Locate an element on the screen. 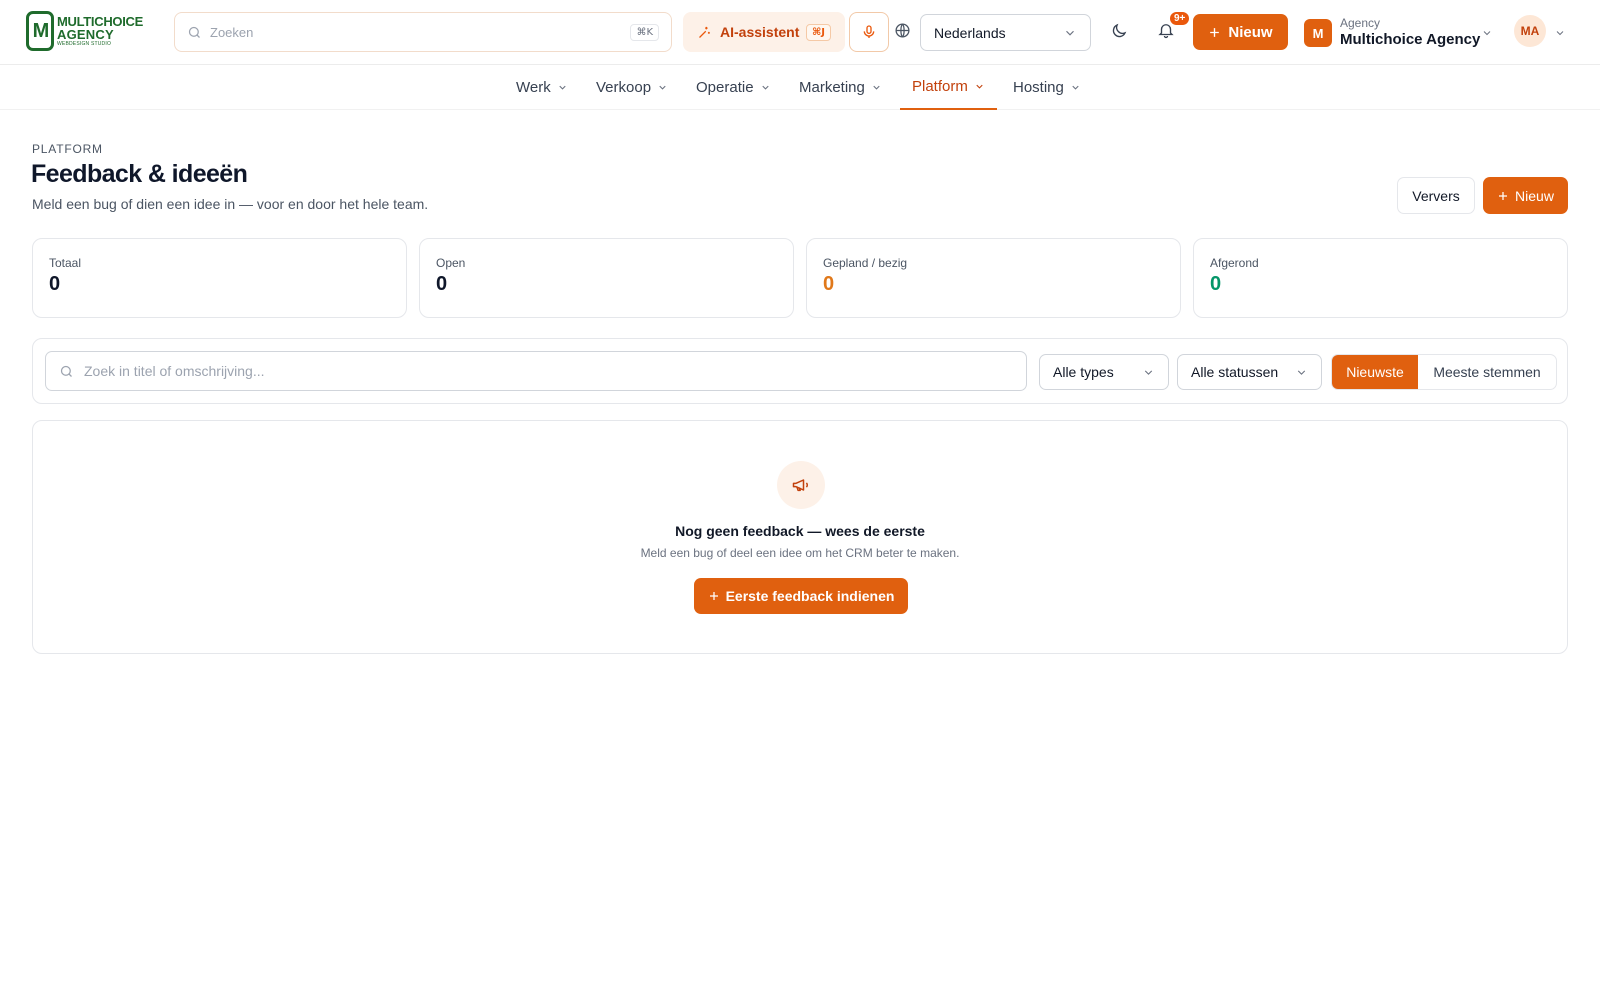 The height and width of the screenshot is (1000, 1600). nav-item-hosting: Hosting is located at coordinates (1047, 87).